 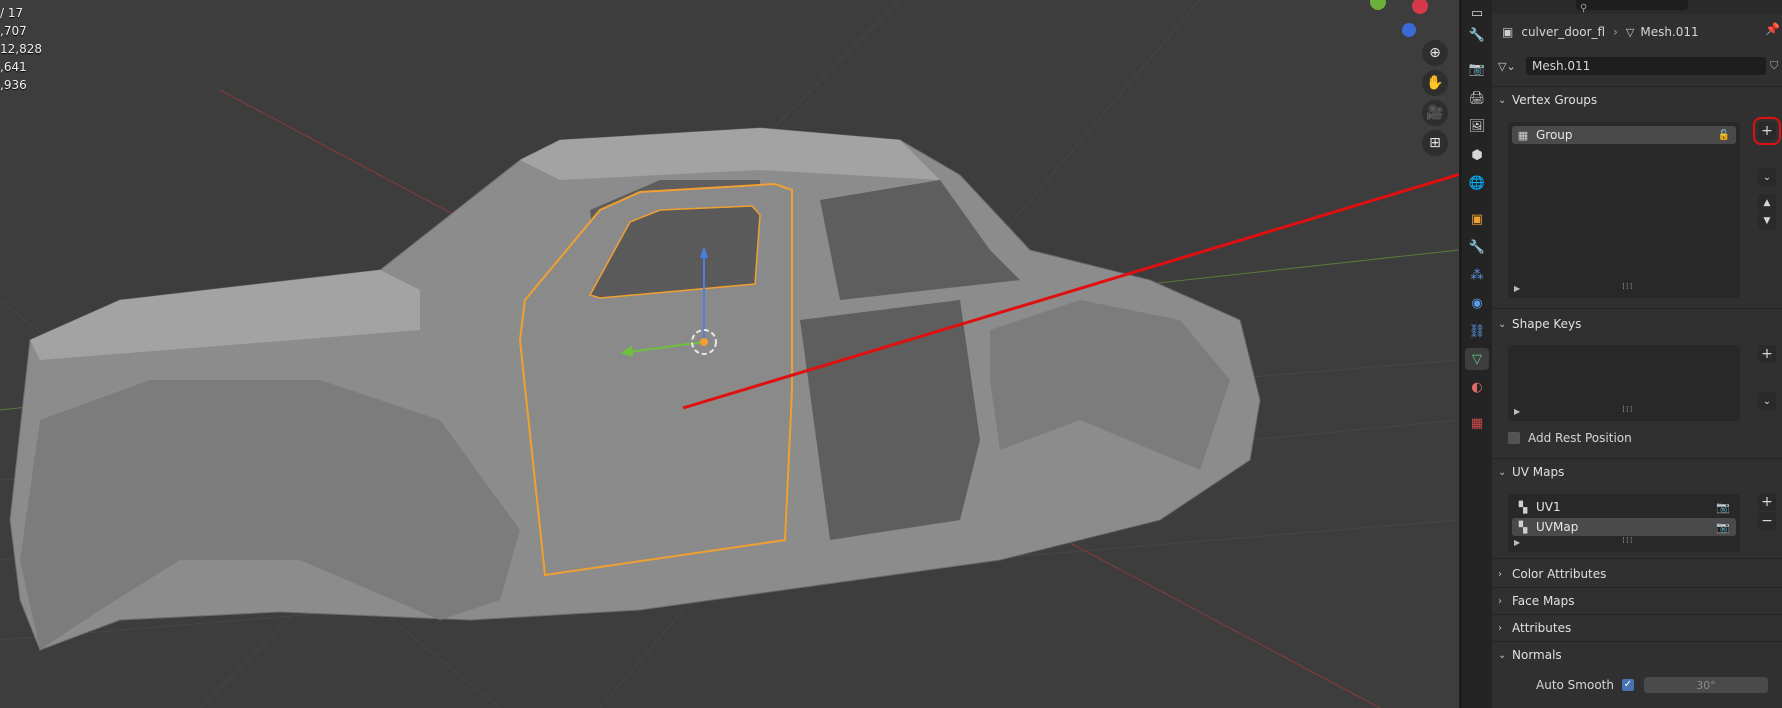 I want to click on auto-smooth-angle-field: 30°, so click(x=1705, y=685).